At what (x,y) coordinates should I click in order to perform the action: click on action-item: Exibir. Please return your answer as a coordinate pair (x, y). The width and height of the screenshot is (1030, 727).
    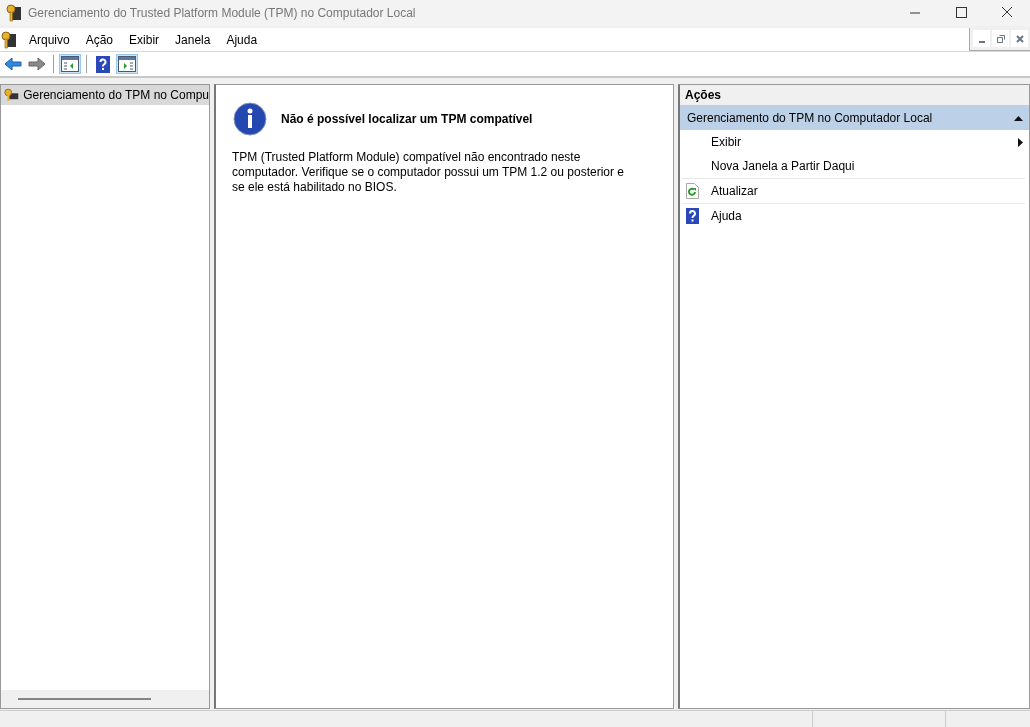
    Looking at the image, I should click on (853, 142).